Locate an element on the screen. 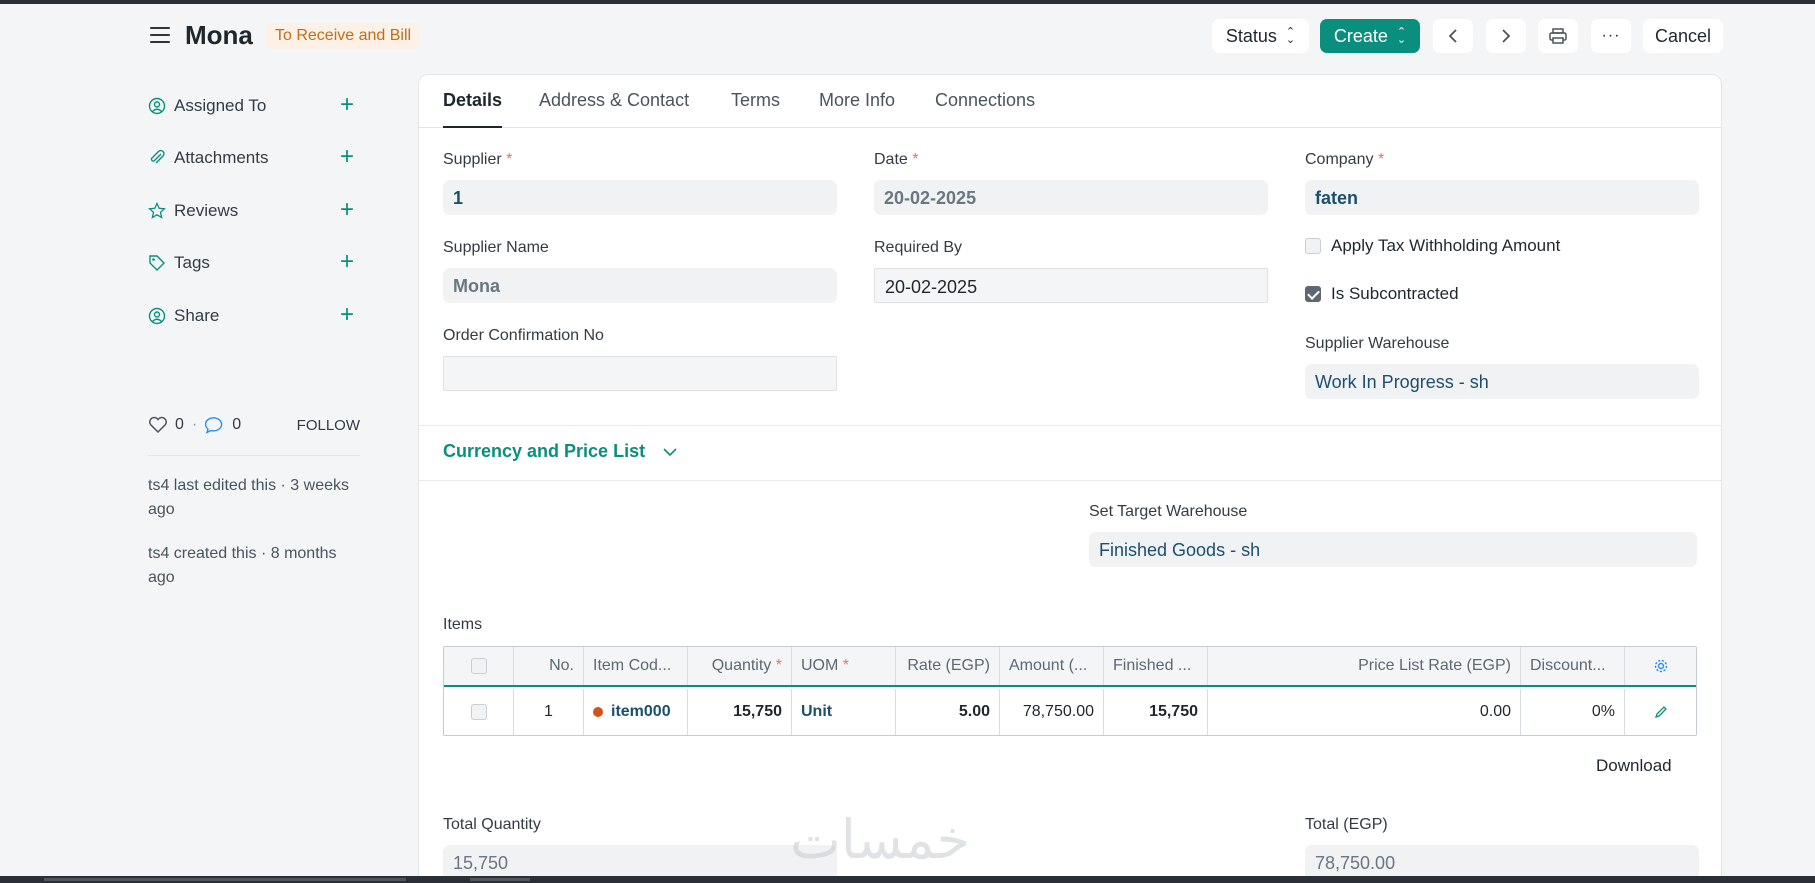 This screenshot has width=1815, height=883. row-select-cell is located at coordinates (479, 712).